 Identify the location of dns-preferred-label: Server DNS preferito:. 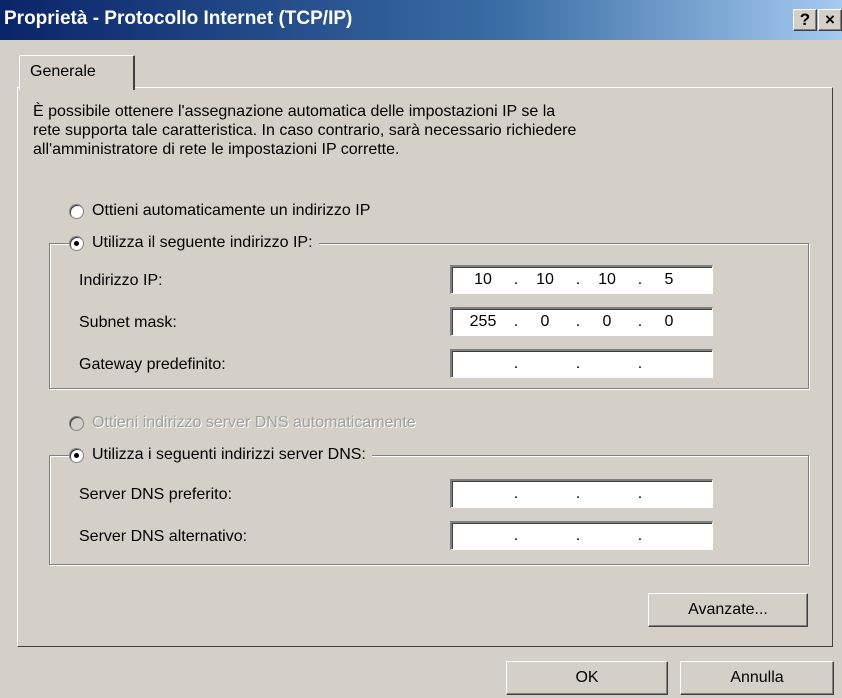
(155, 494).